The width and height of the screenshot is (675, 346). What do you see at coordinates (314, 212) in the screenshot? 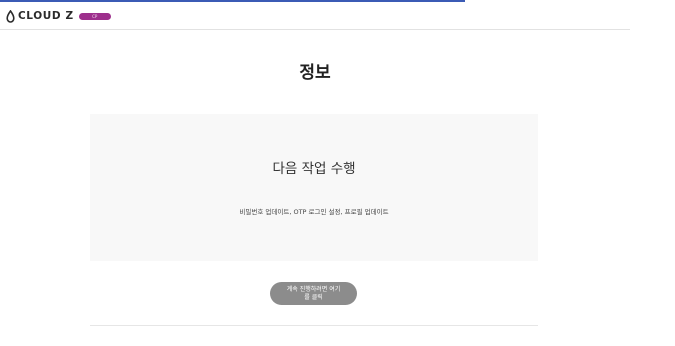
I see `panel-description: 비밀번호 업데이트, OTP 로그인 설정, 프로필 업데이트` at bounding box center [314, 212].